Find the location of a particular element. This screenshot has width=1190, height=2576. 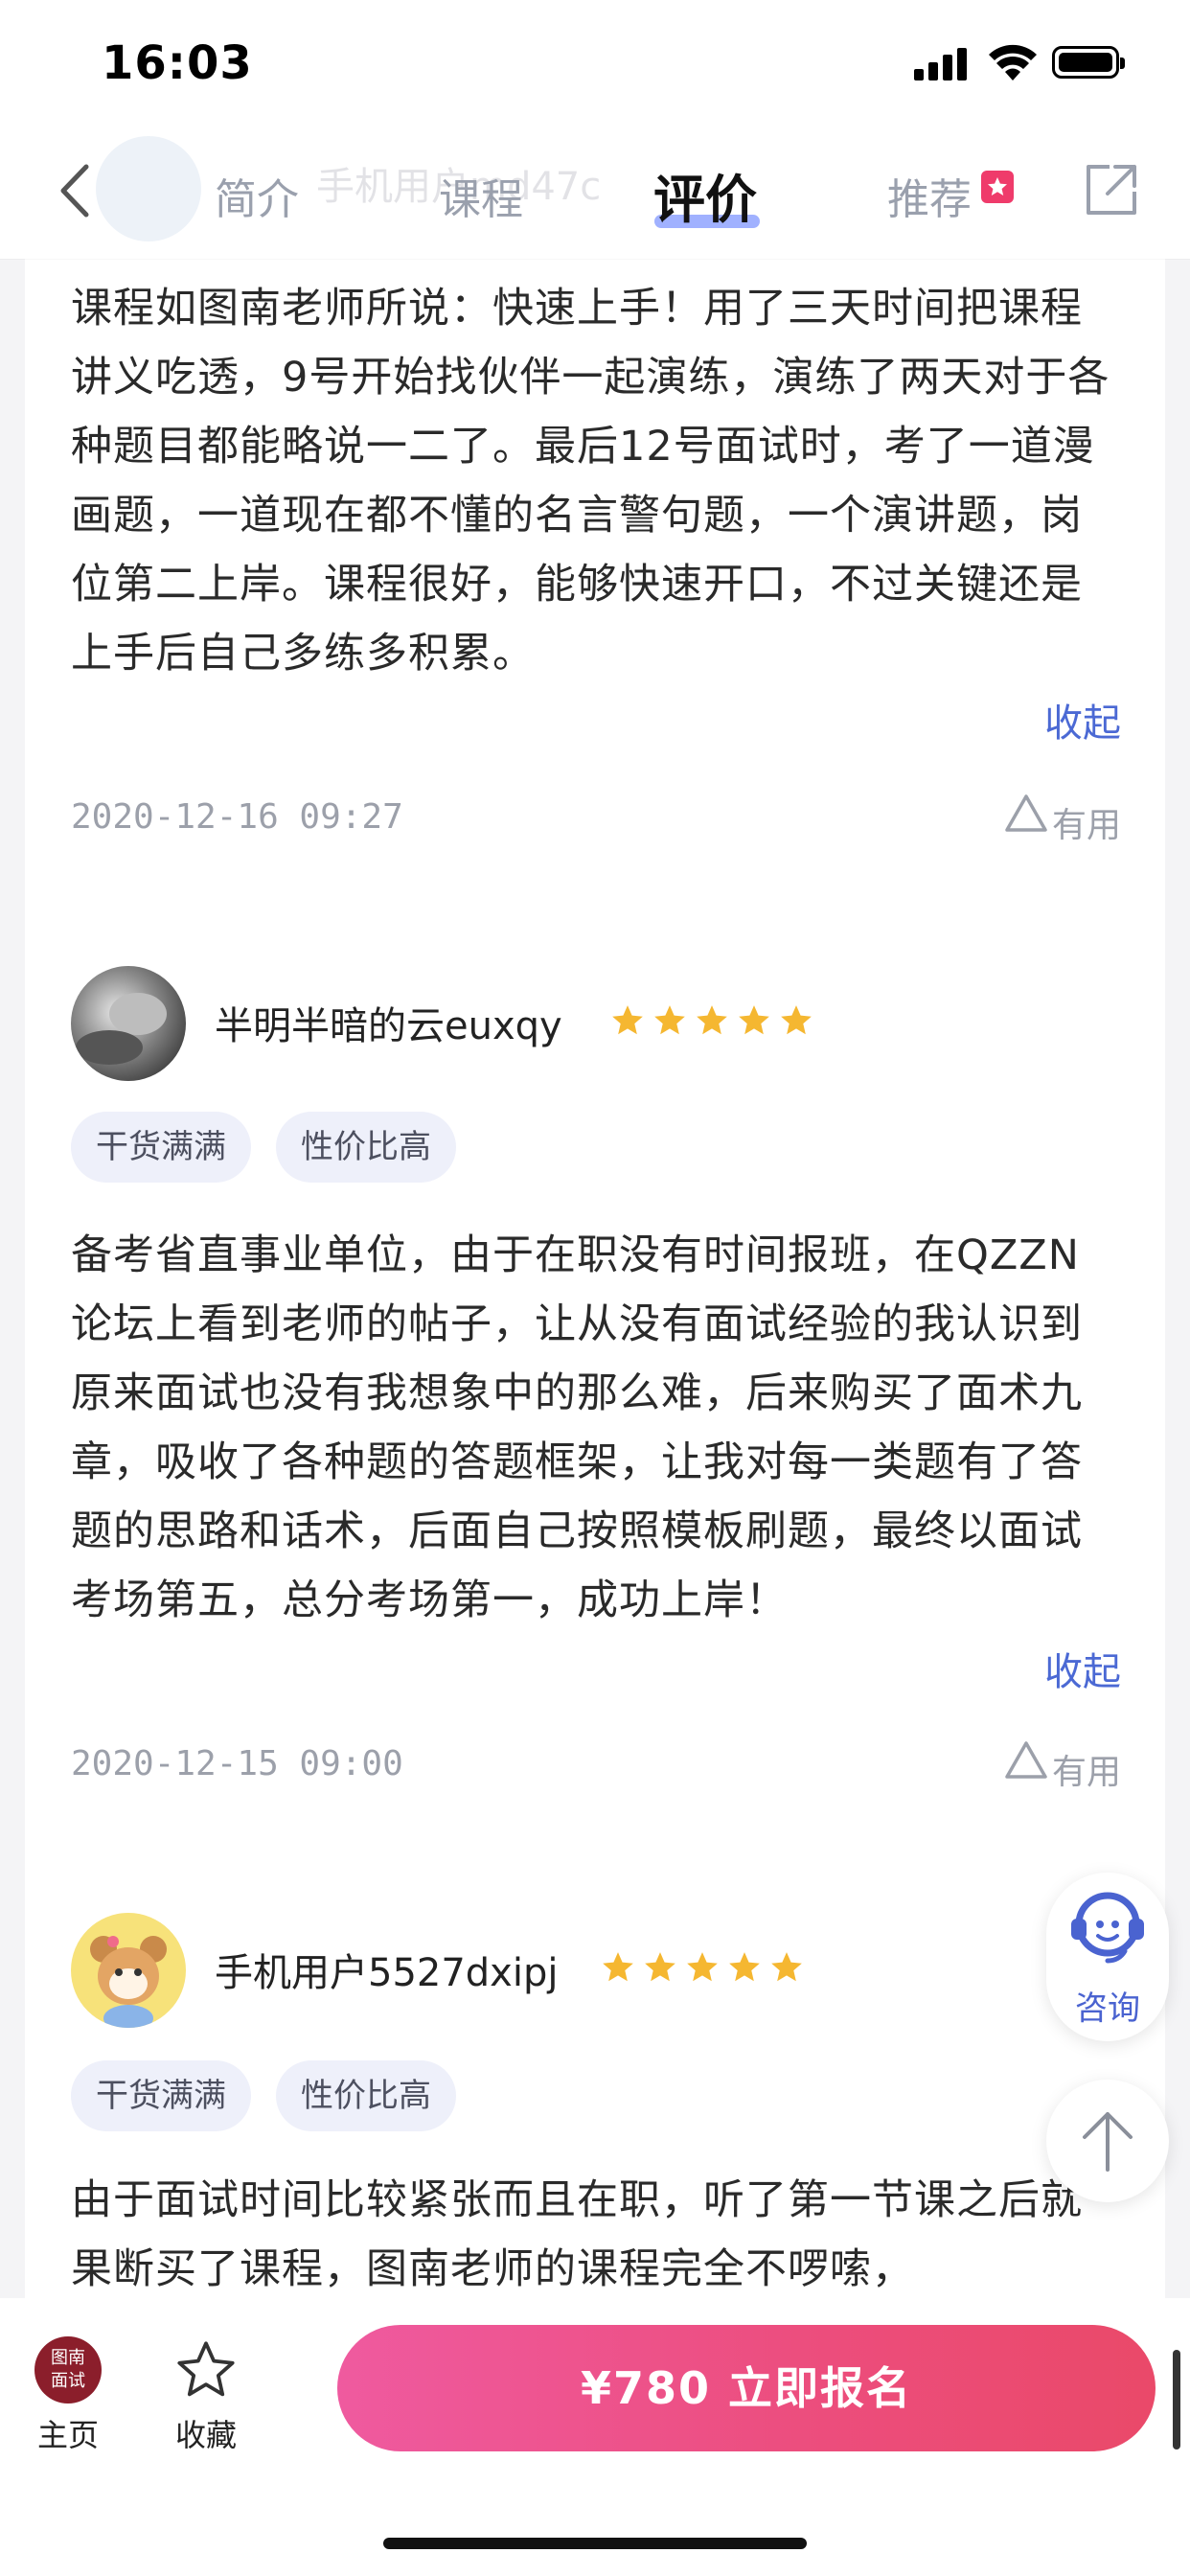

home-button: 图南 面试 主页 is located at coordinates (68, 2395).